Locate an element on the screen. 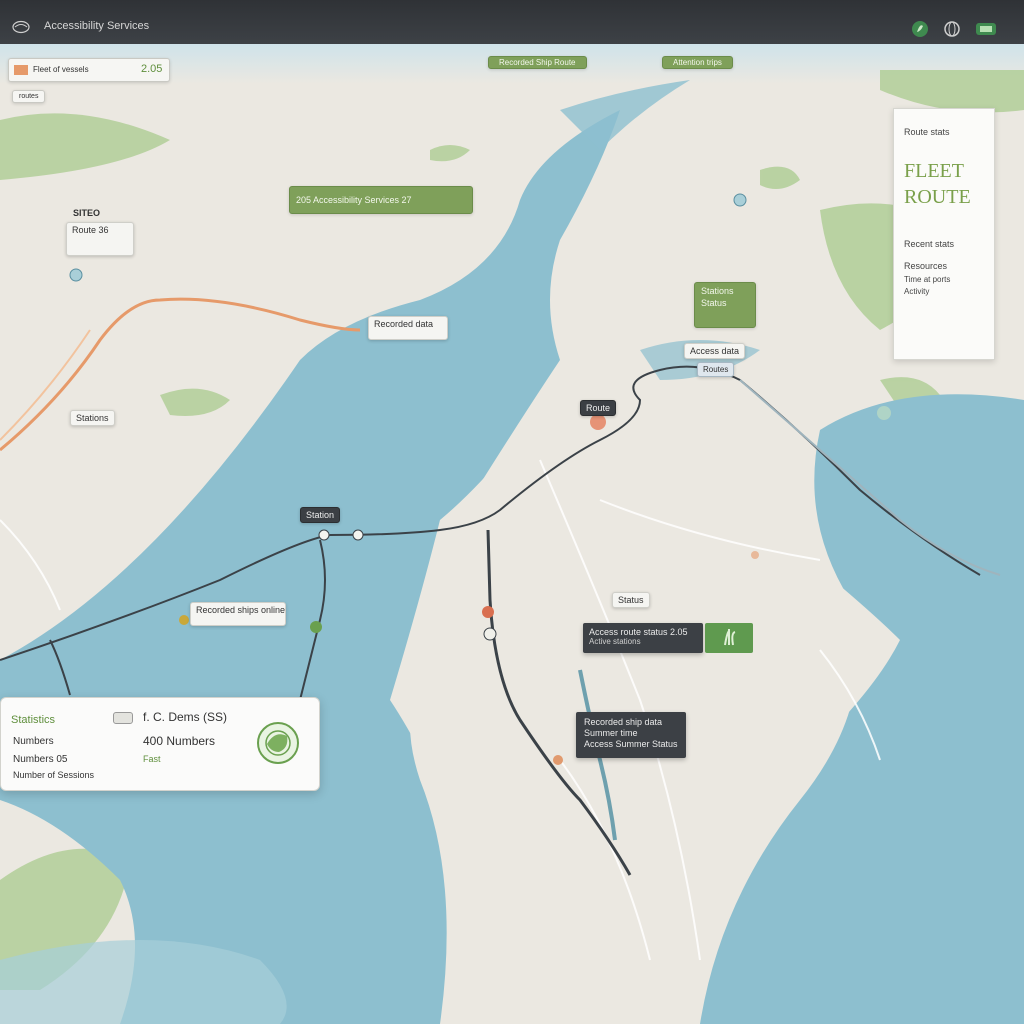 The image size is (1024, 1024). battery-icon is located at coordinates (986, 29).